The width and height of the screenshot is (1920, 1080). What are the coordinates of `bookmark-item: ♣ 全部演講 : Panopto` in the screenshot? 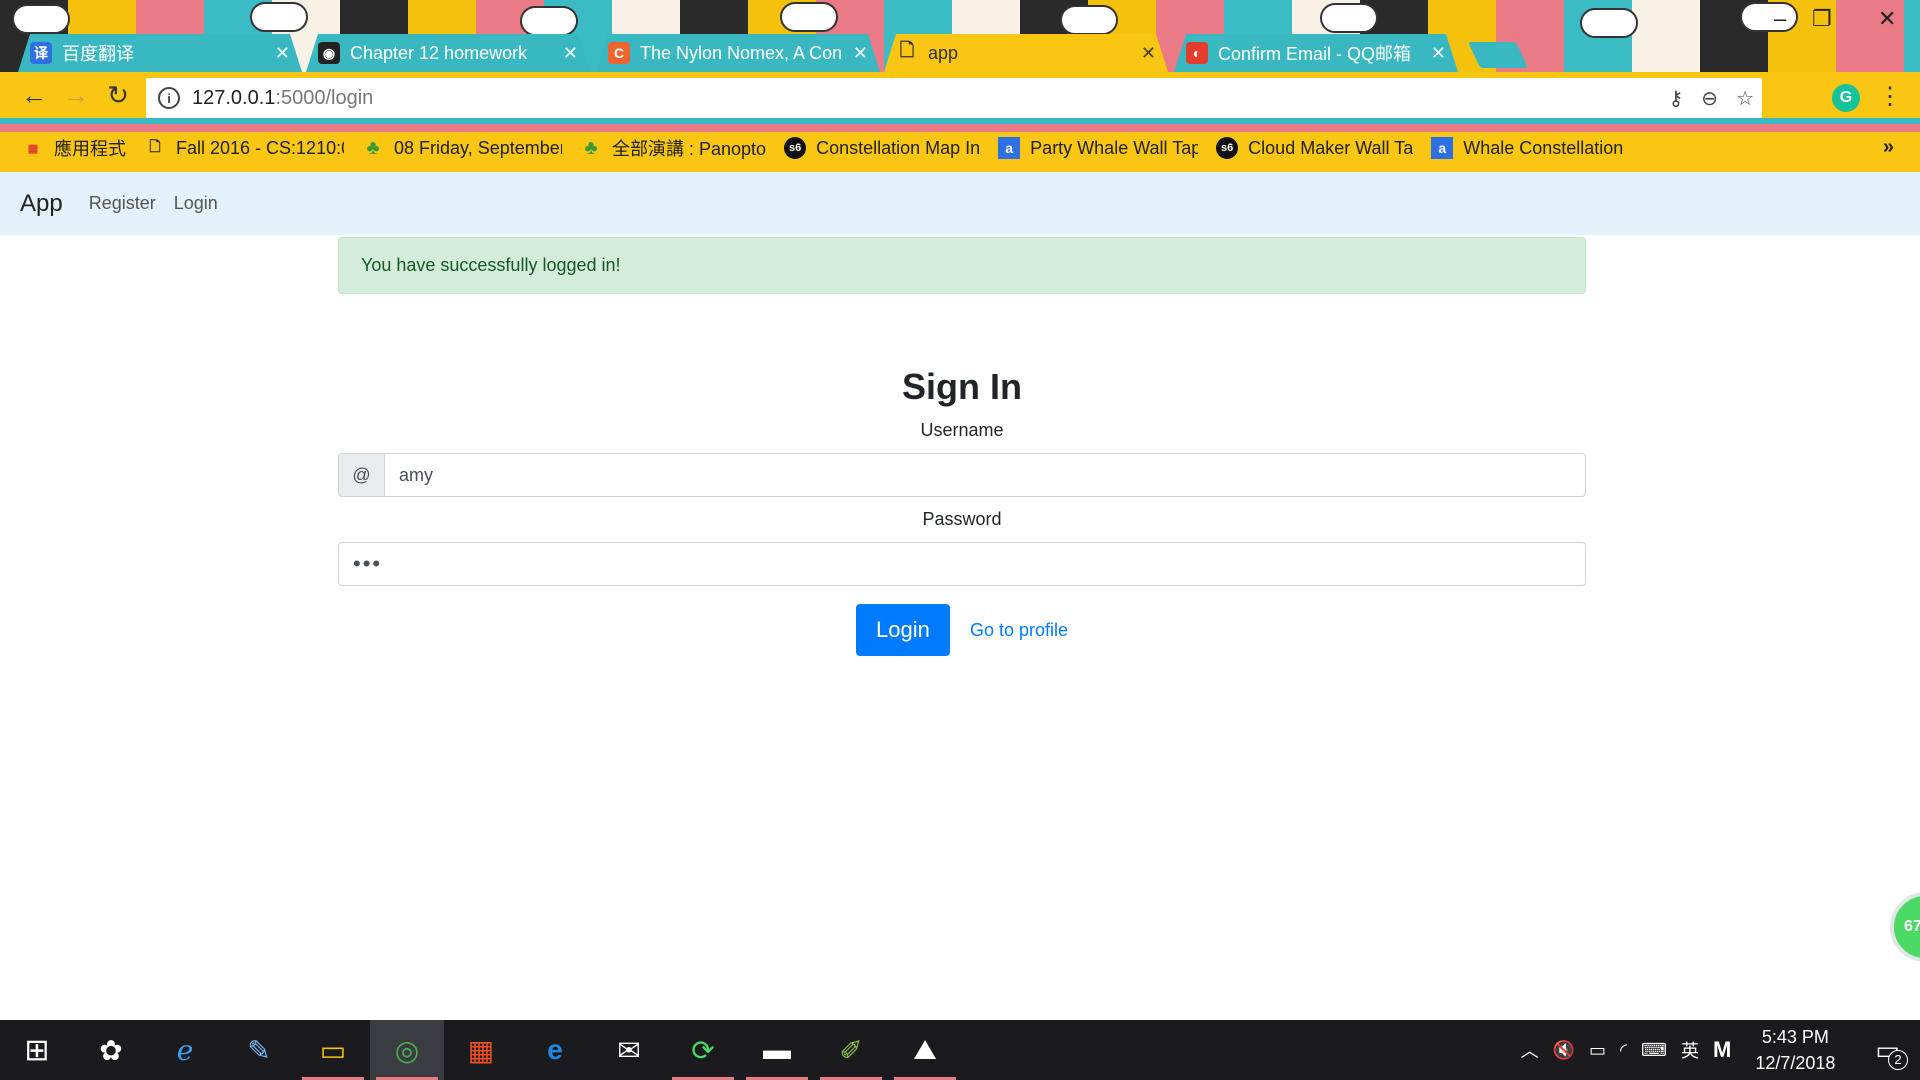 It's located at (673, 148).